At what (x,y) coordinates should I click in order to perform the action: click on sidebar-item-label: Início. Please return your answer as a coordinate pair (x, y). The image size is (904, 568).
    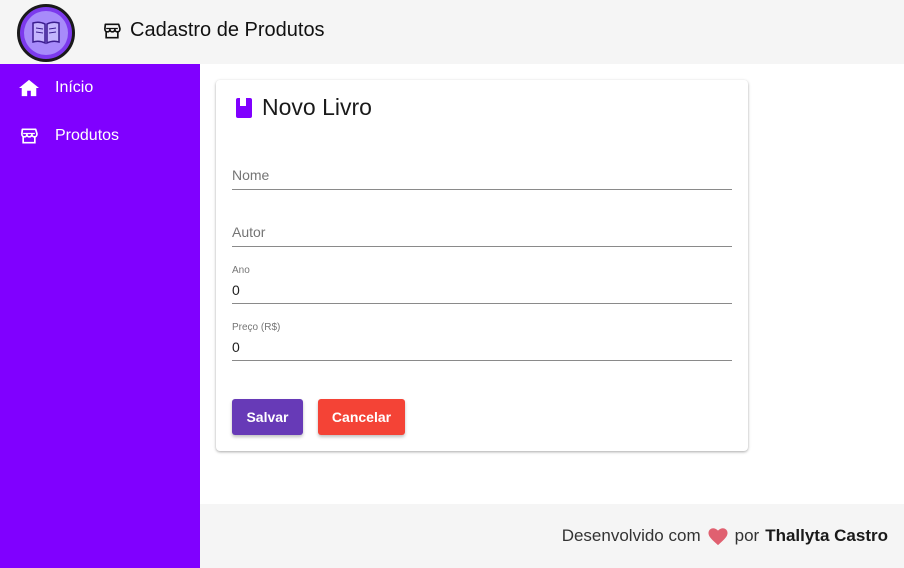
    Looking at the image, I should click on (74, 87).